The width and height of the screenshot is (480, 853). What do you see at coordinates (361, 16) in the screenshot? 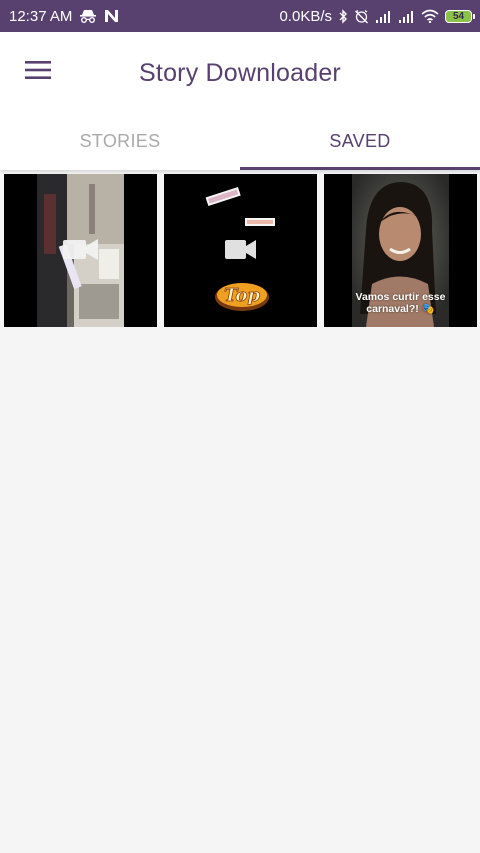
I see `alarm-off-icon` at bounding box center [361, 16].